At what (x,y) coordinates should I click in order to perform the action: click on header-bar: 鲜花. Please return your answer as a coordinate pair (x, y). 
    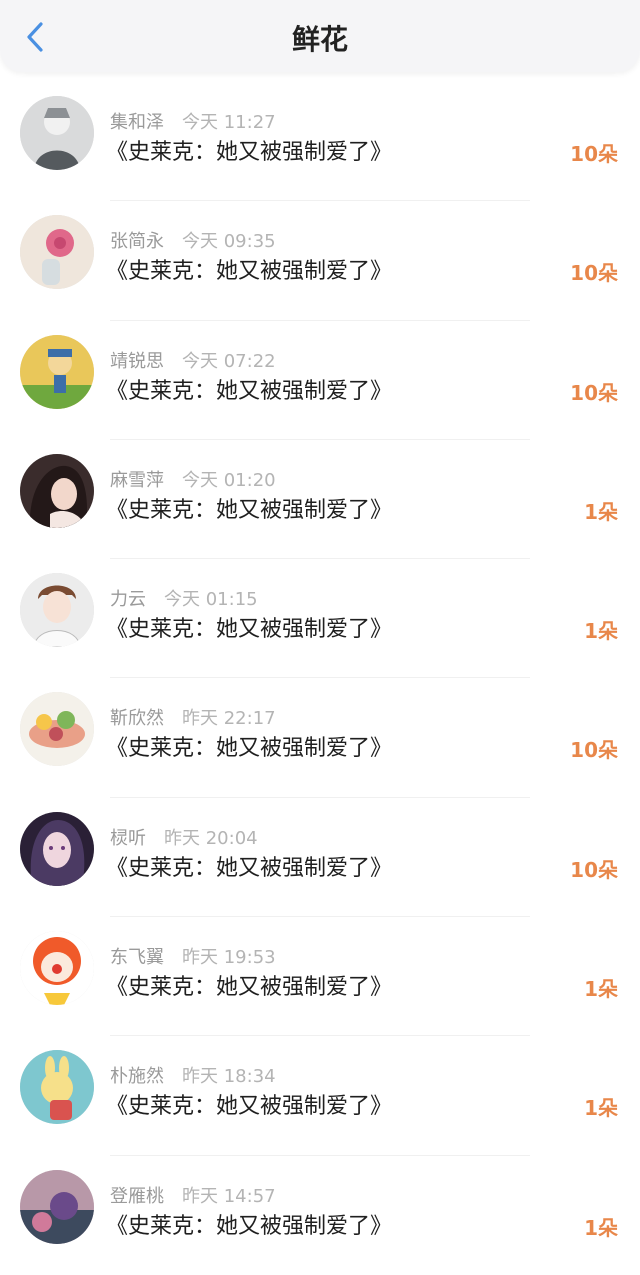
    Looking at the image, I should click on (320, 36).